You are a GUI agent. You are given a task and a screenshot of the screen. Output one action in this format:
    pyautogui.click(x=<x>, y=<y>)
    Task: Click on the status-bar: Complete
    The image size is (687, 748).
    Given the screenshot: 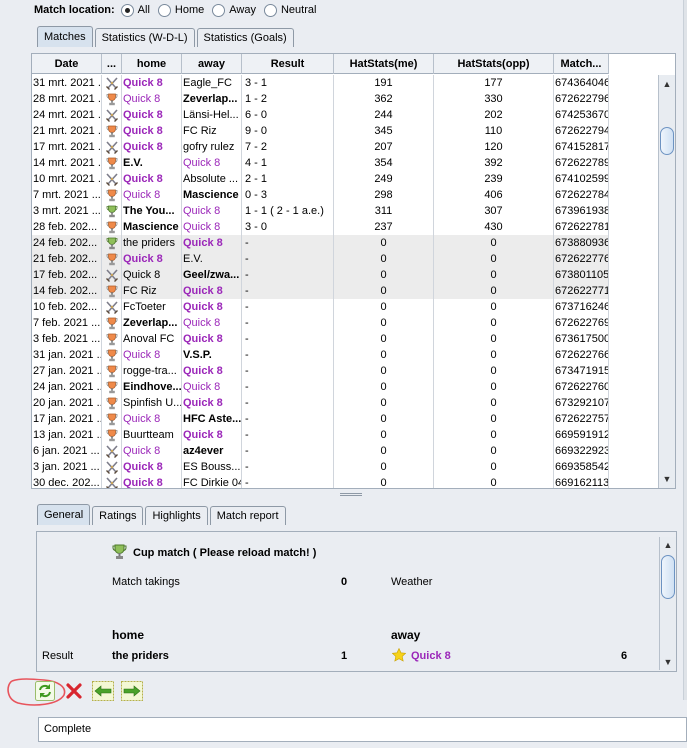 What is the action you would take?
    pyautogui.click(x=362, y=729)
    